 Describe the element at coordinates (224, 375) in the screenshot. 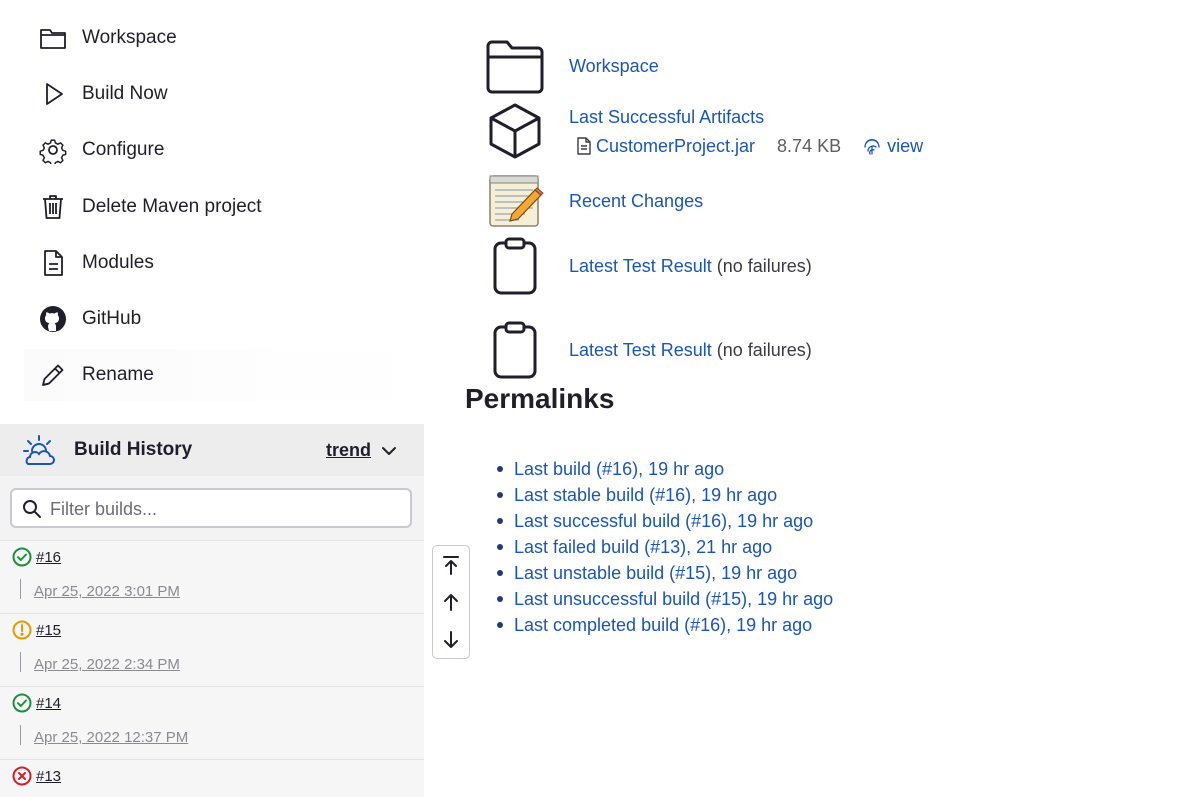

I see `task-rename: Rename` at that location.